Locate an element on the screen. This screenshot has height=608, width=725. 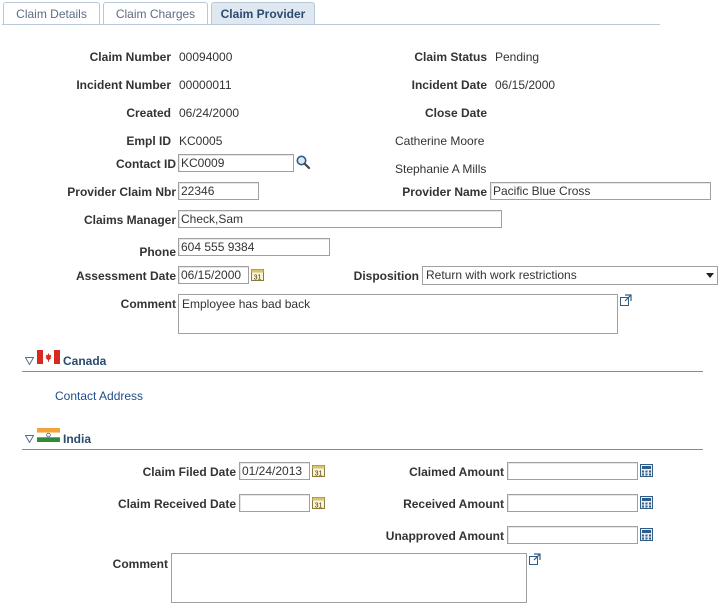
created-value: 06/24/2000 is located at coordinates (209, 113).